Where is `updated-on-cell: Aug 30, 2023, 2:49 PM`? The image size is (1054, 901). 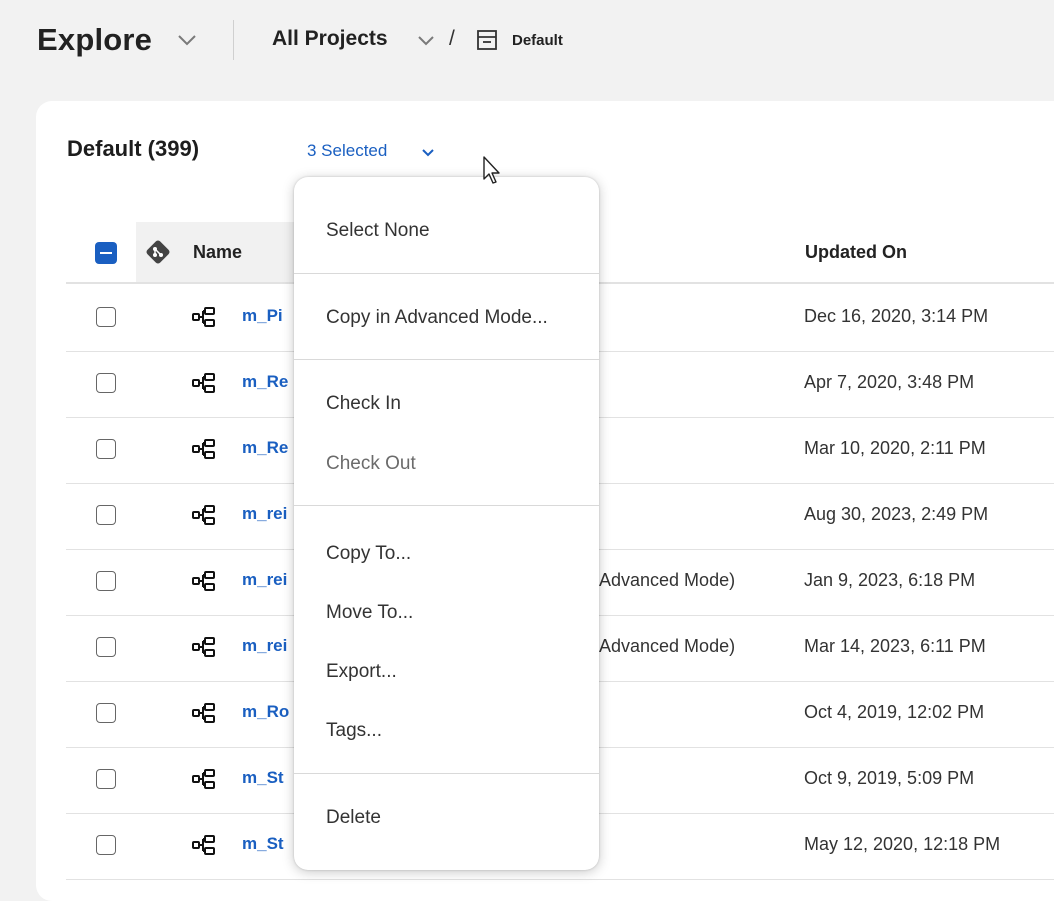 updated-on-cell: Aug 30, 2023, 2:49 PM is located at coordinates (896, 514).